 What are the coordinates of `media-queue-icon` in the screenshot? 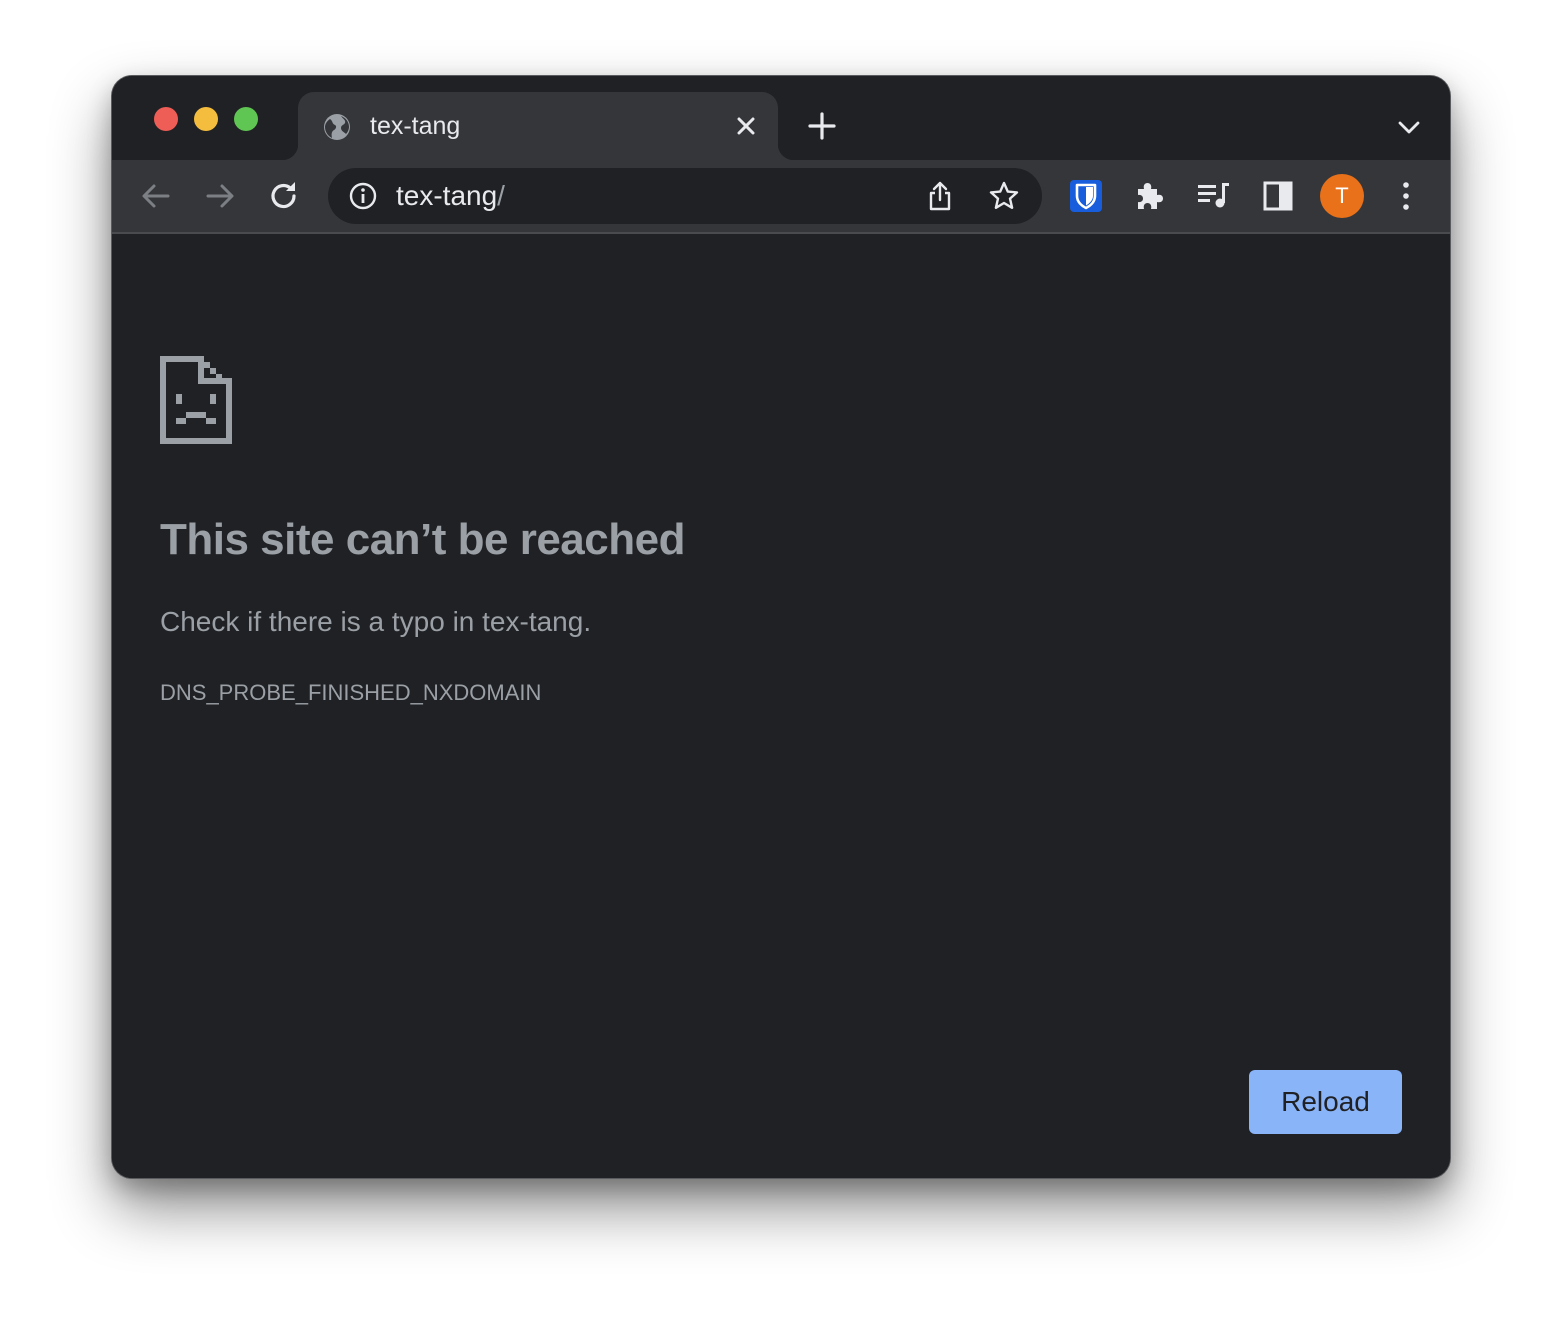 It's located at (1214, 196).